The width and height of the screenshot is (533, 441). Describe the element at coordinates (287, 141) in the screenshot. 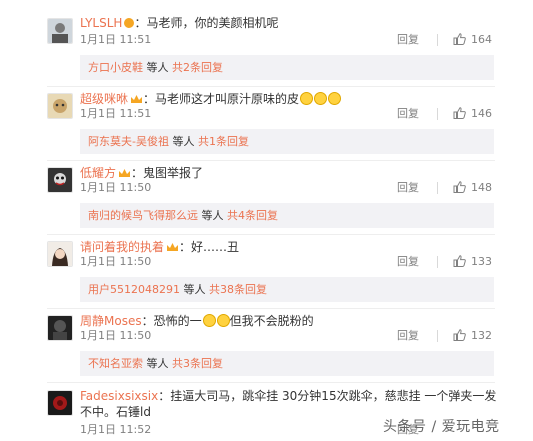

I see `sub-replies-box: 阿东莫夫-吴俊祖 等人 共1条回复` at that location.